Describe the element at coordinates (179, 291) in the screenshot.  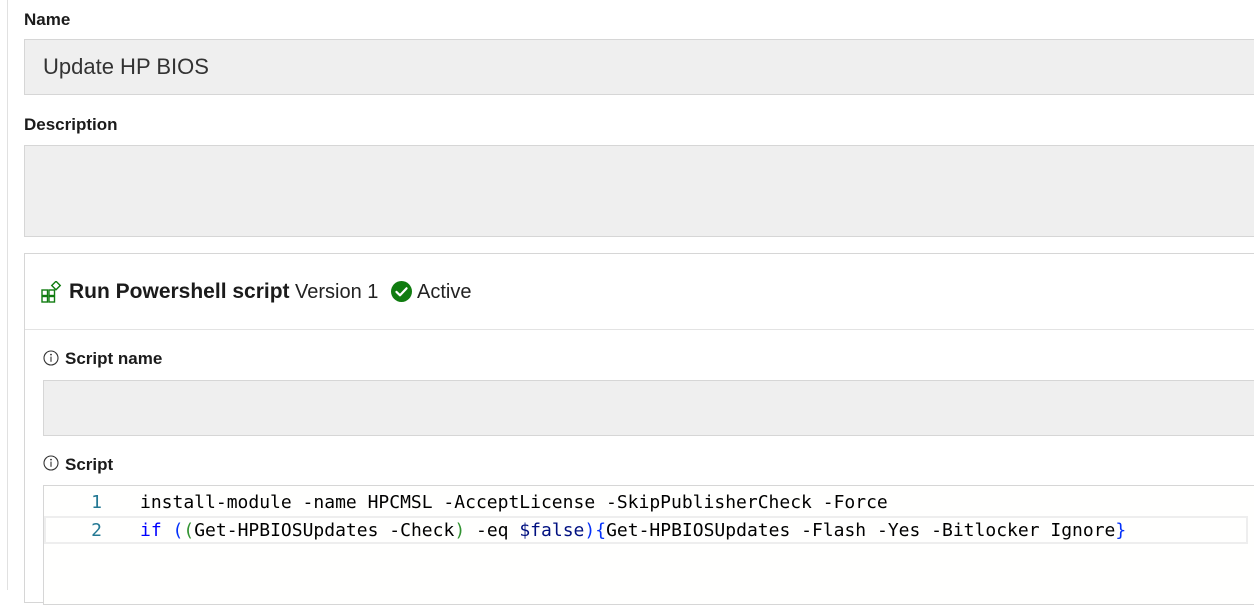
I see `step-title: Run Powershell script` at that location.